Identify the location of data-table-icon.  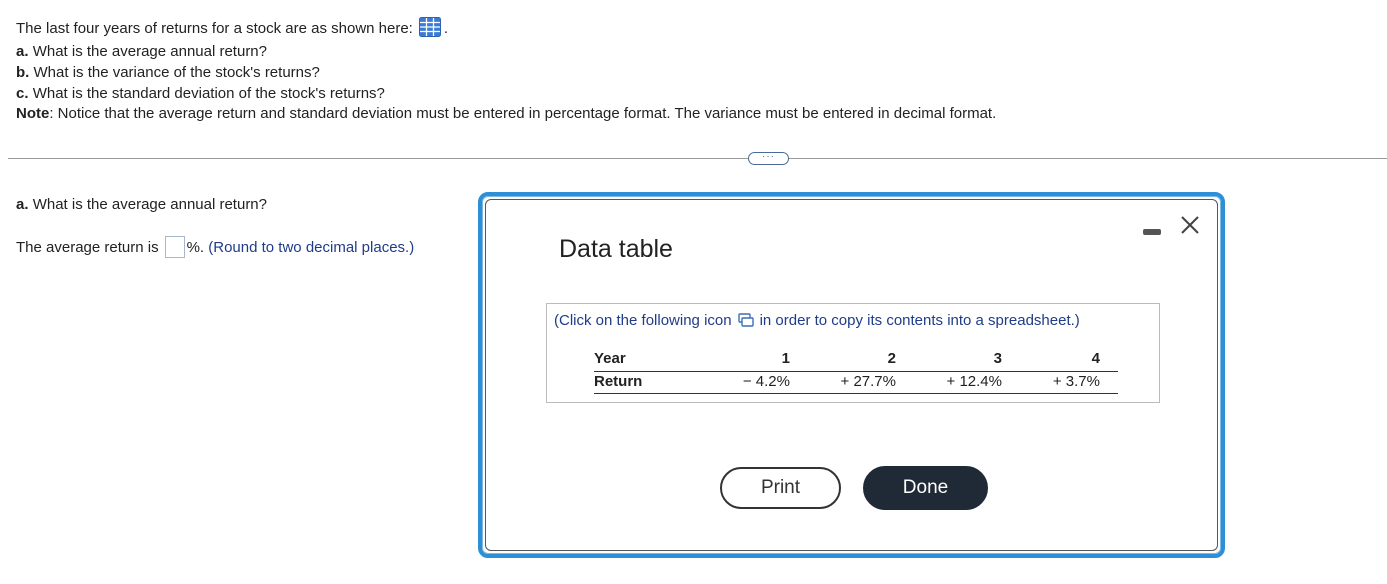
(429, 27).